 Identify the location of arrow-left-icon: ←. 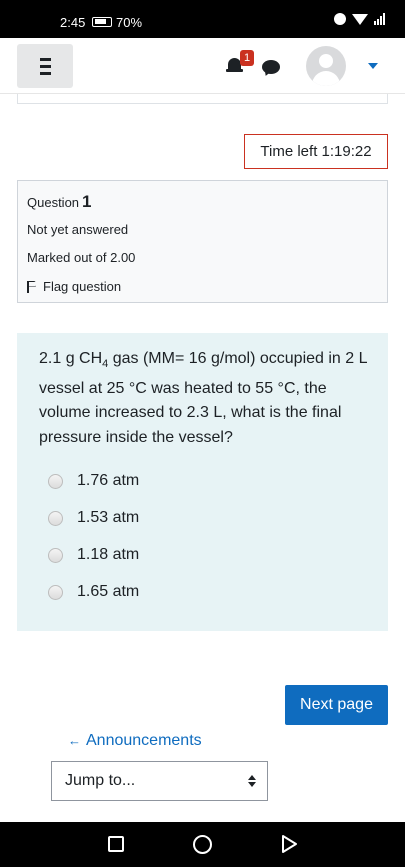
(74, 740).